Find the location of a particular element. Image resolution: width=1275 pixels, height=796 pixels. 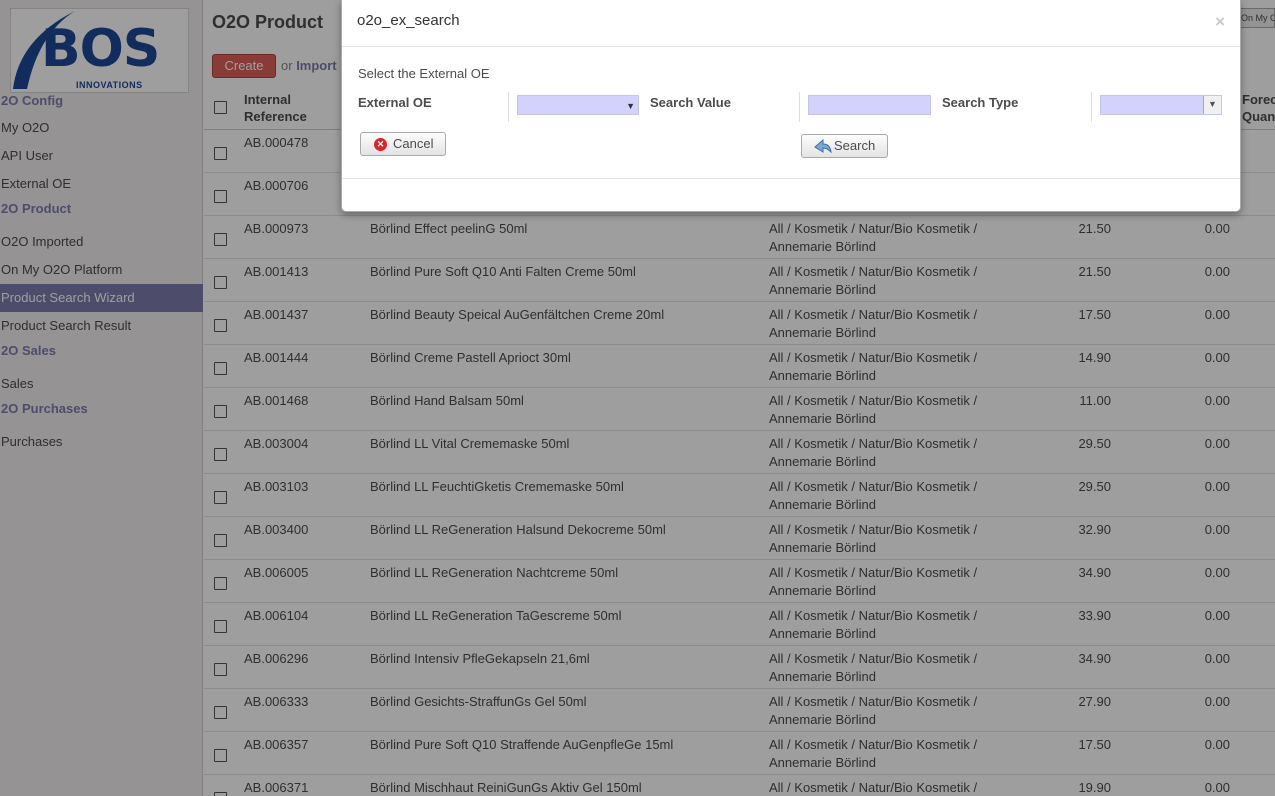

search-arrow-icon is located at coordinates (823, 146).